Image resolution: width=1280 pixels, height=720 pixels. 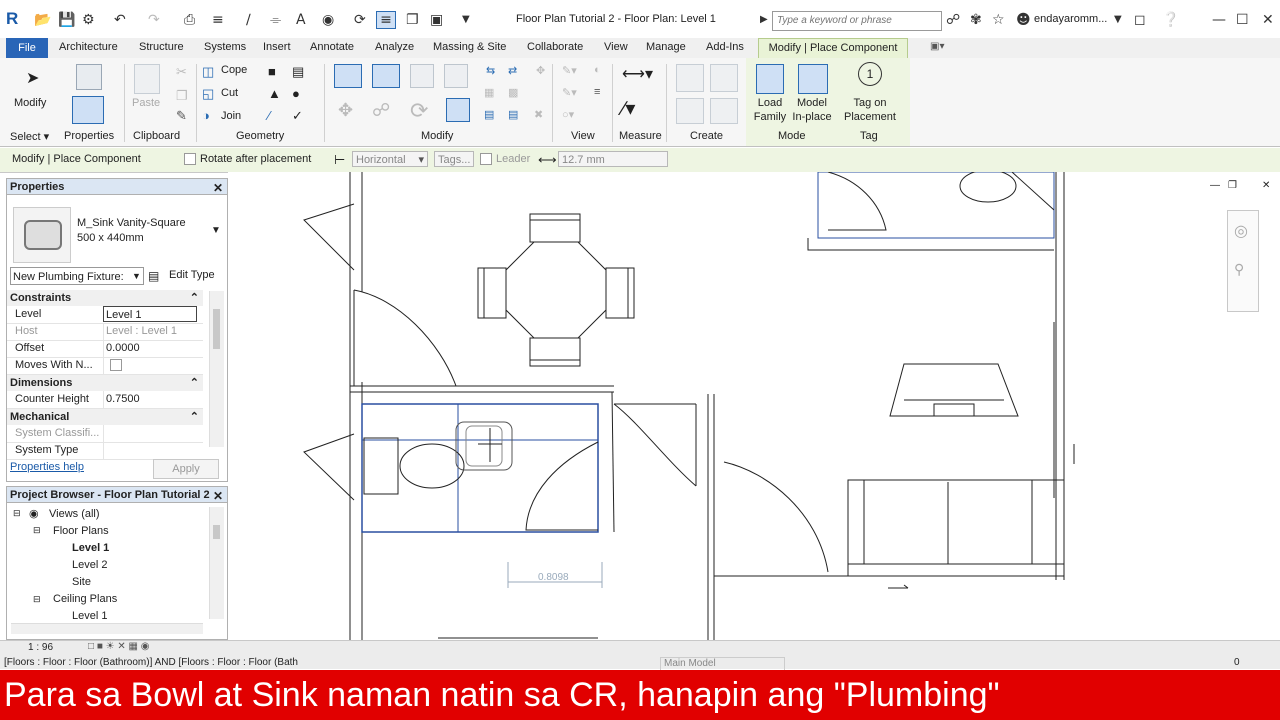 I want to click on binoculars-icon: ☍, so click(x=953, y=20).